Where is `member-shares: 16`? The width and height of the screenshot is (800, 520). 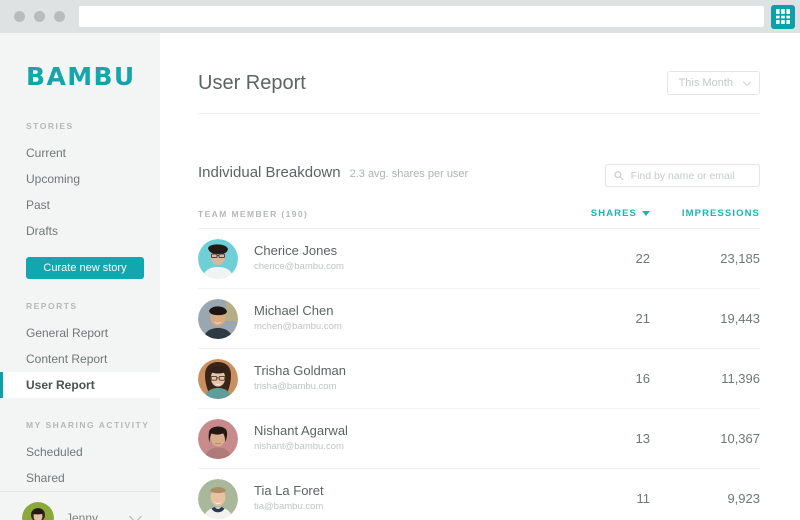 member-shares: 16 is located at coordinates (642, 378).